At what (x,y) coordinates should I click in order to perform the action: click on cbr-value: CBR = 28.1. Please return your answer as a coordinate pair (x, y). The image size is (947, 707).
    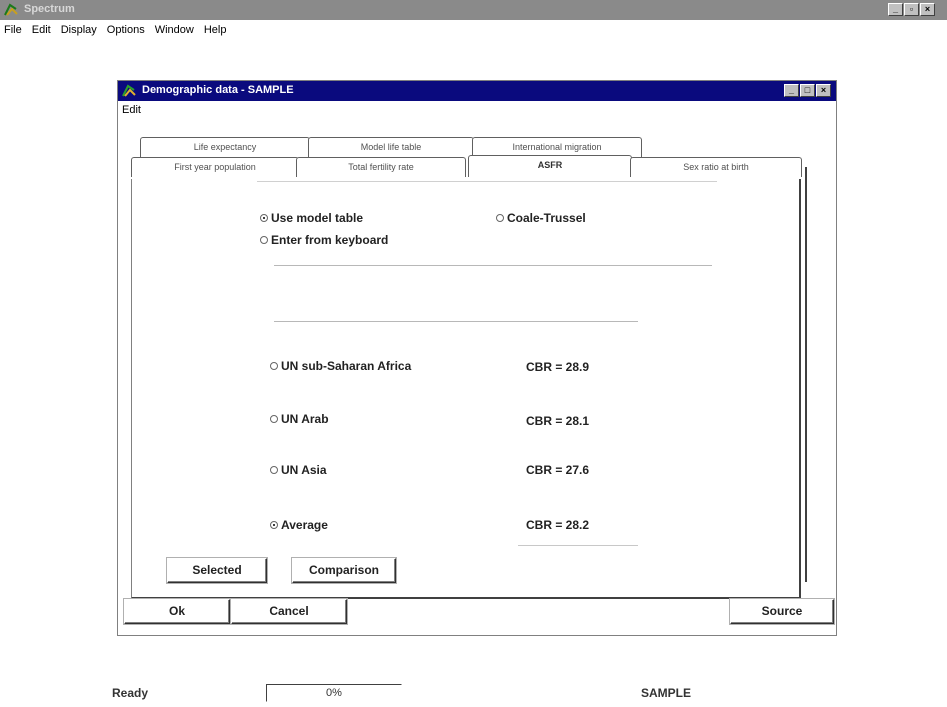
    Looking at the image, I should click on (558, 421).